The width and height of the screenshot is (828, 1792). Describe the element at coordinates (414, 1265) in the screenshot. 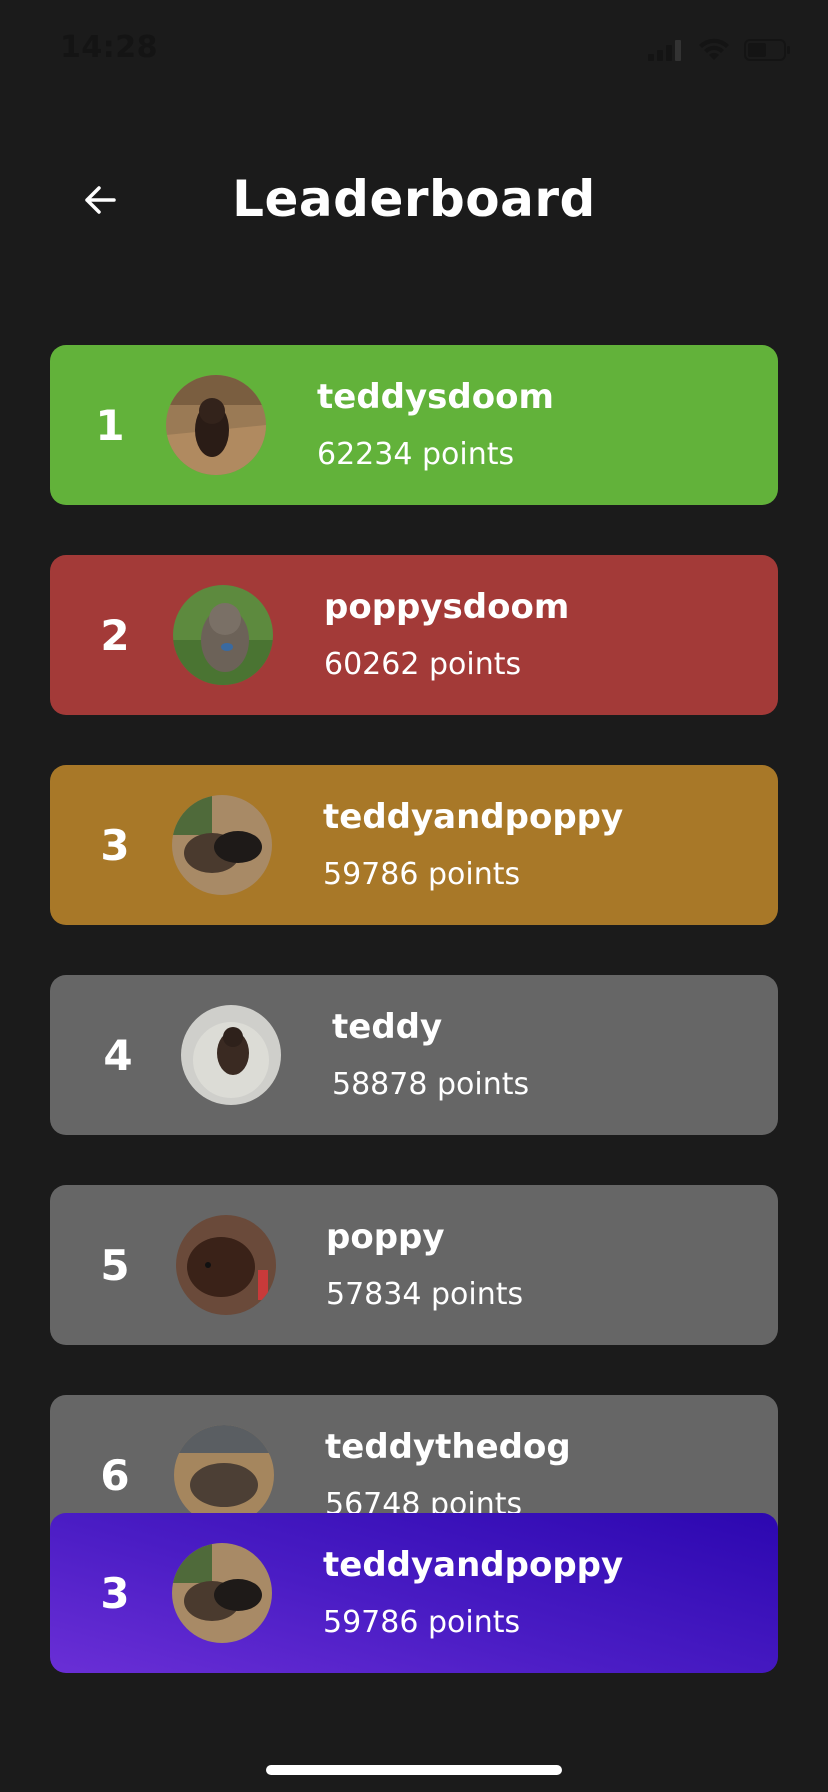

I see `leaderboard-row: 5 poppy 57834 points` at that location.